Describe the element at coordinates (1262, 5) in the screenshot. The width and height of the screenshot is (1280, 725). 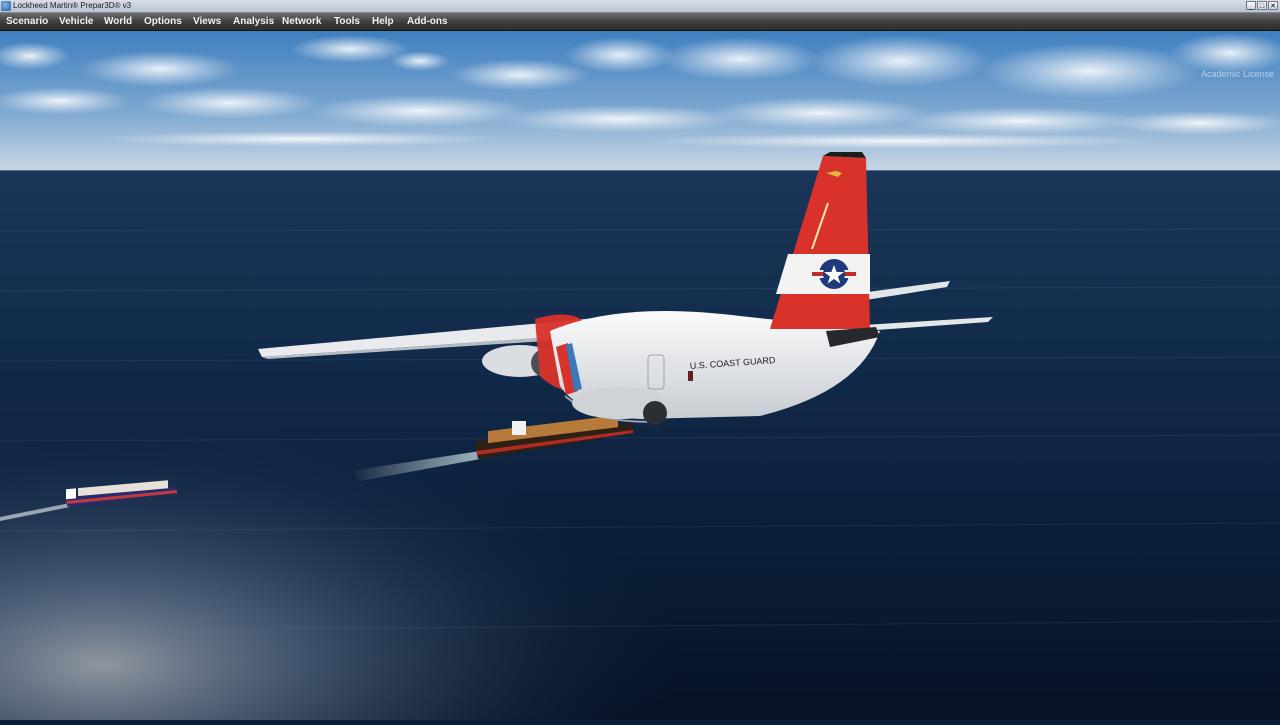
I see `maximize-button: □` at that location.